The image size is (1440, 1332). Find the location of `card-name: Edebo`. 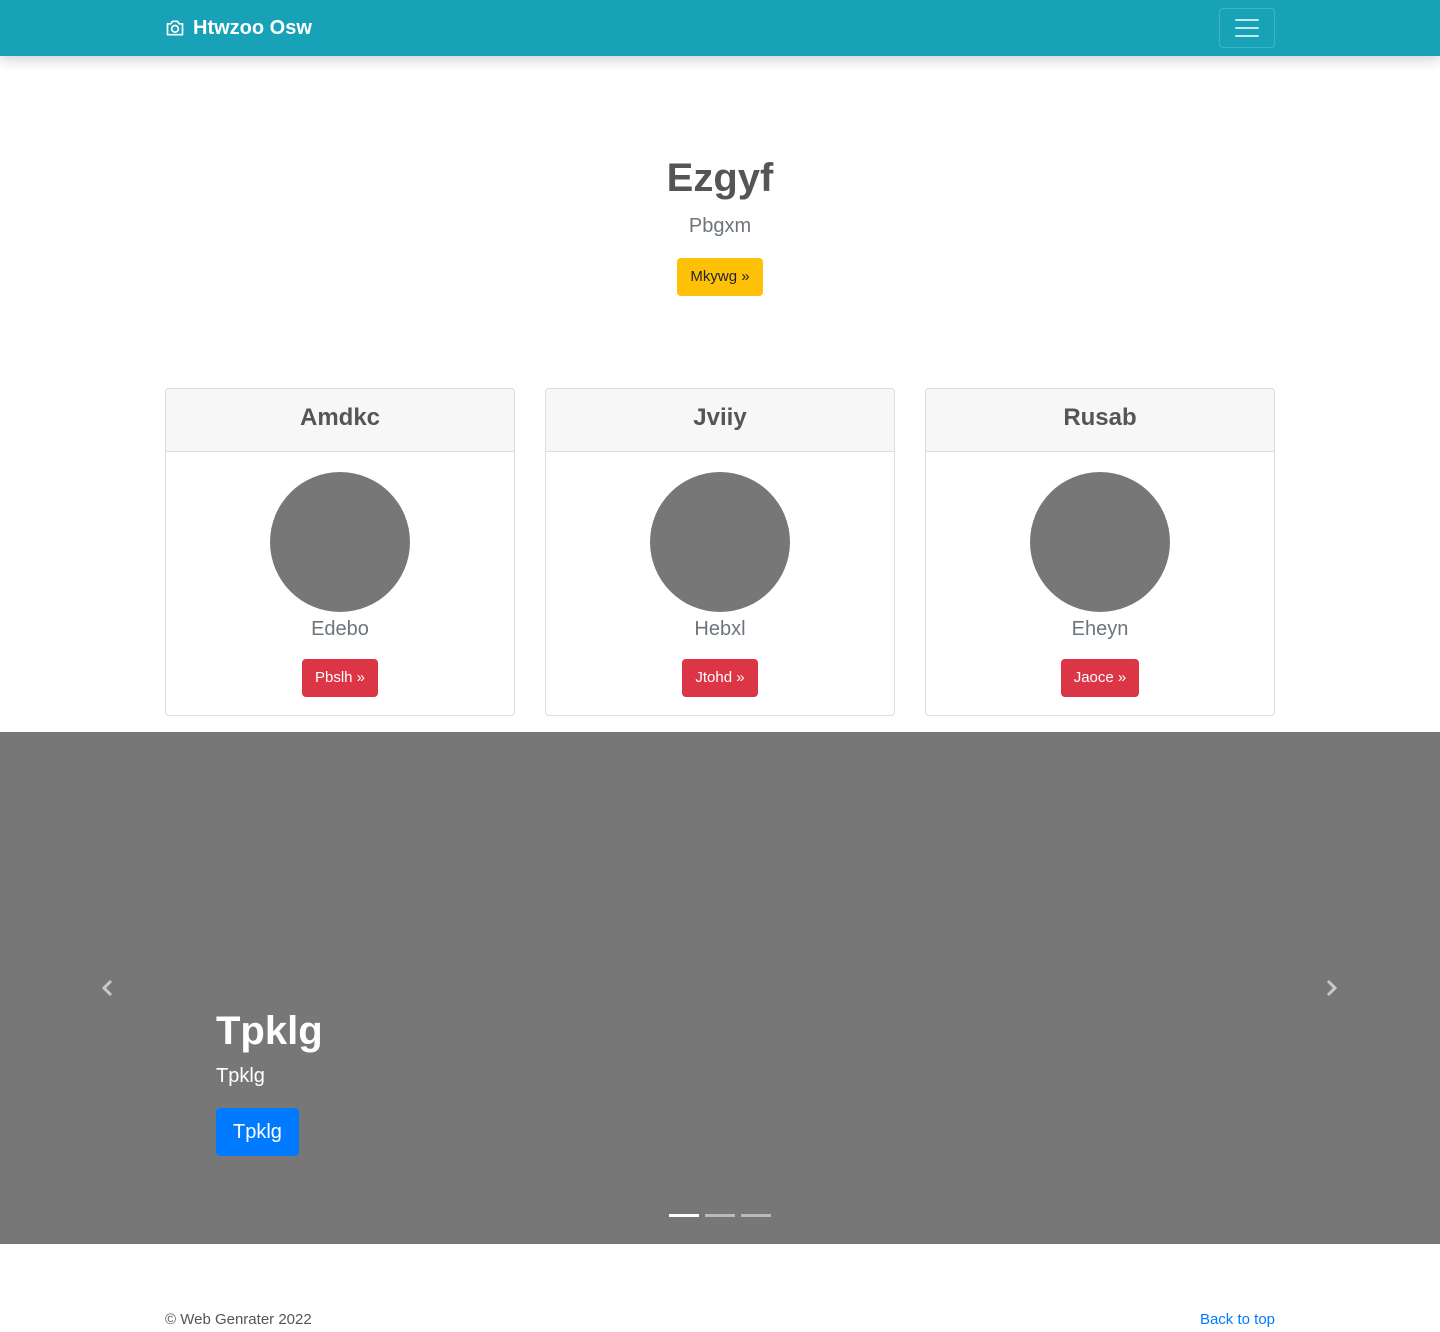

card-name: Edebo is located at coordinates (340, 629).